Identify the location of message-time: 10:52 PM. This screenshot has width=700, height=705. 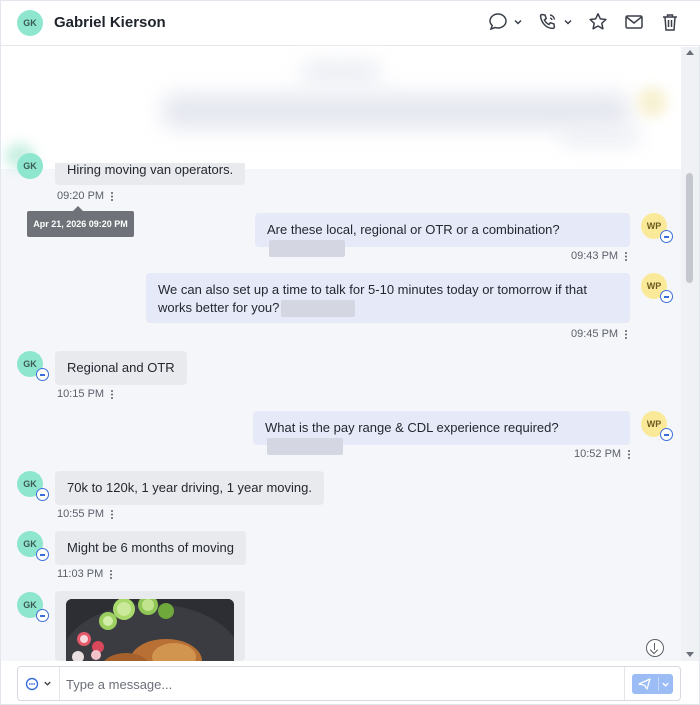
(598, 454).